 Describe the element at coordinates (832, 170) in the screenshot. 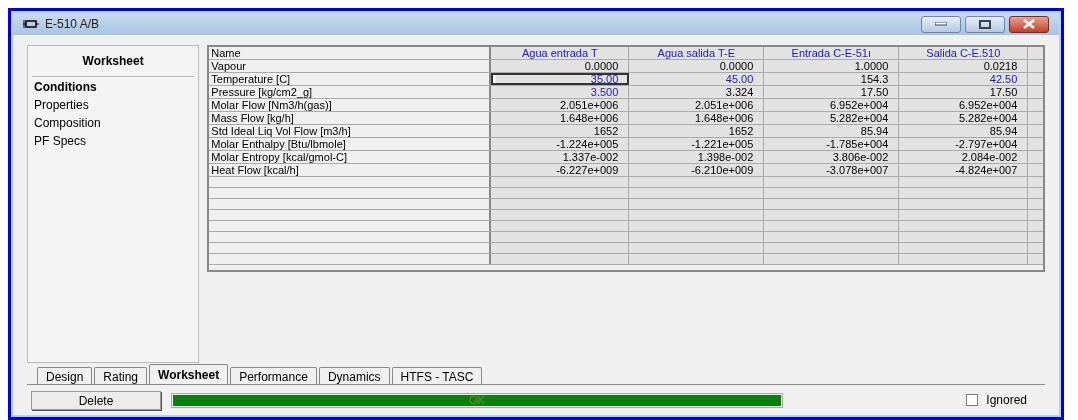

I see `value-cell: -3.078e+007` at that location.